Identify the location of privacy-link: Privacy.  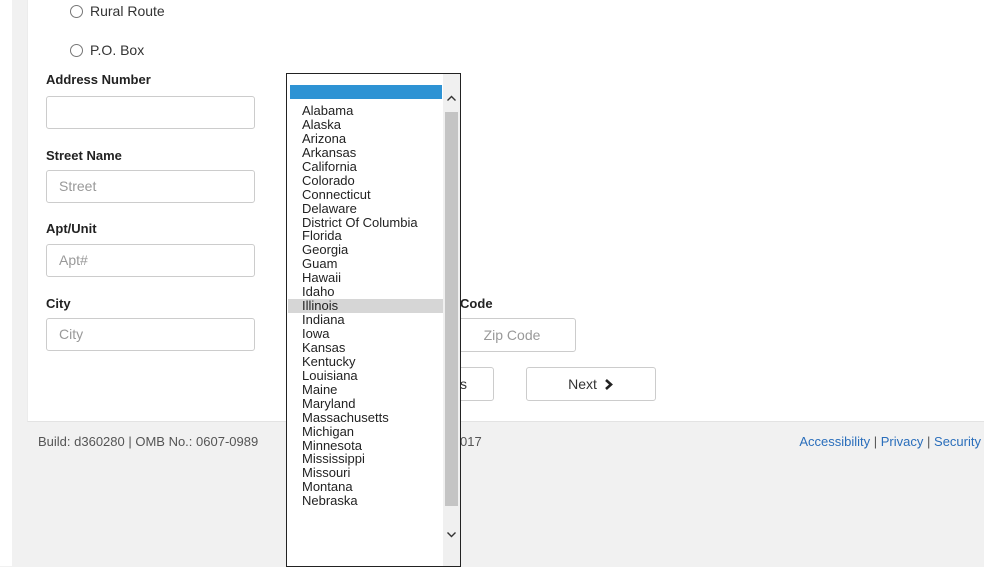
(902, 441).